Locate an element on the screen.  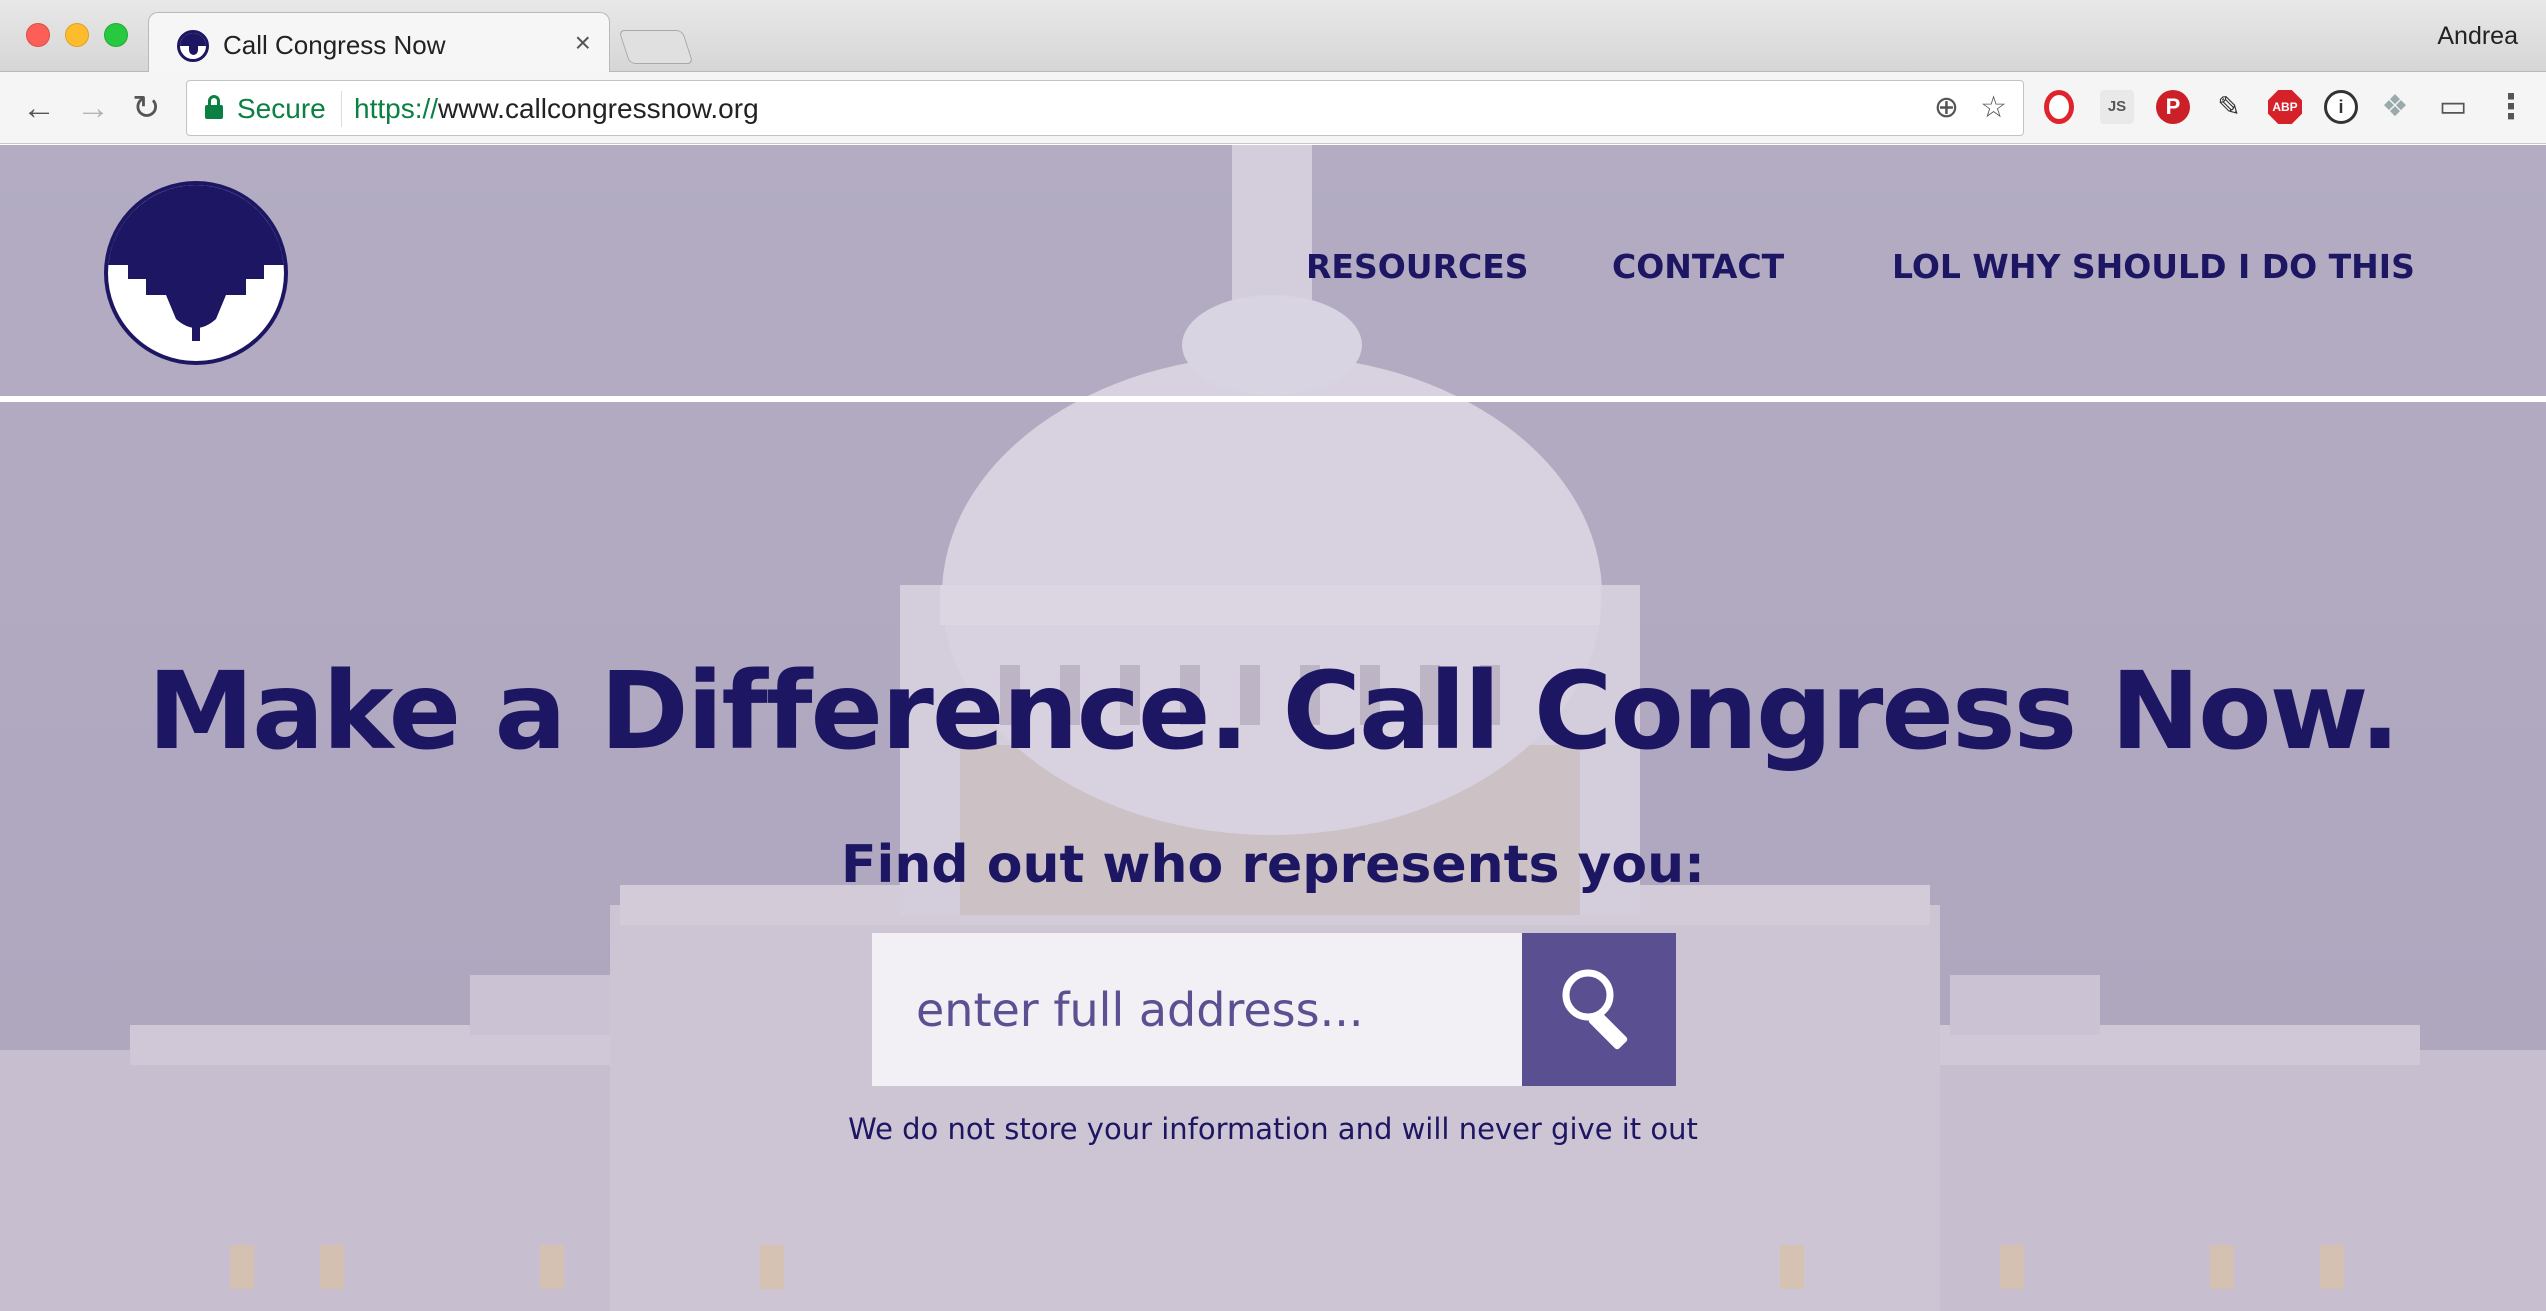
chrome-menu-icon: ⋮ is located at coordinates (2511, 107).